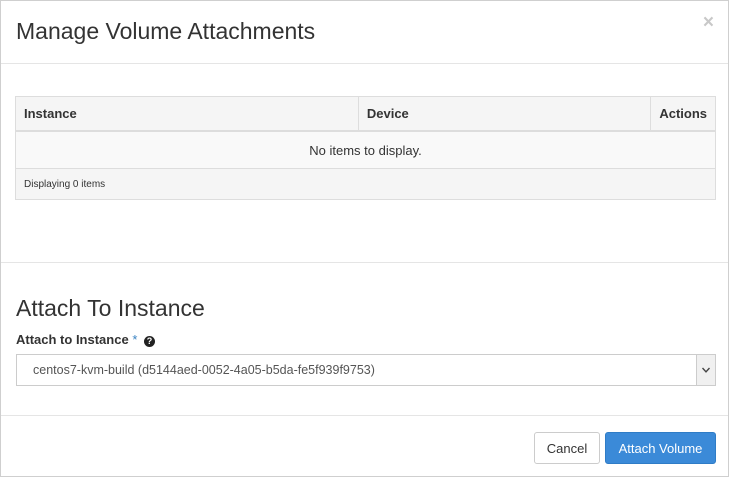  I want to click on attach-section-title: Attach To Instance, so click(110, 308).